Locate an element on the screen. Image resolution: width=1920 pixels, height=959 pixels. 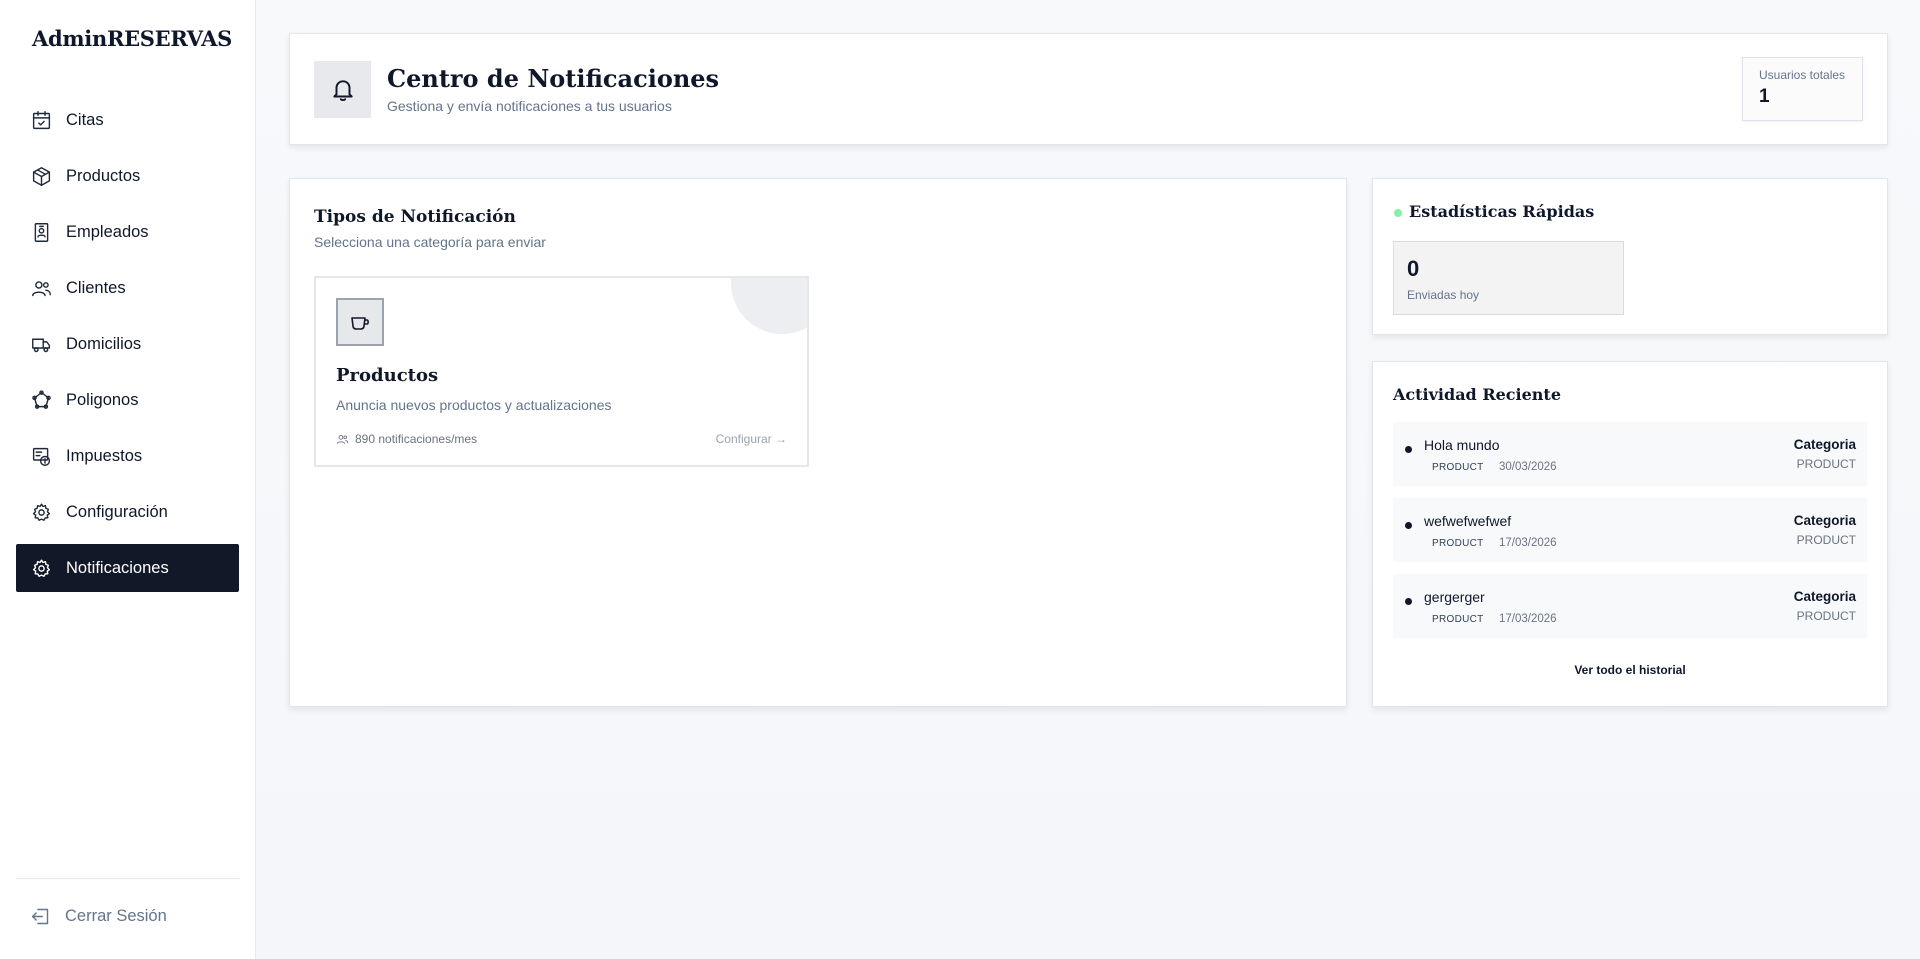
activity-title: Hola mundo is located at coordinates (1462, 445).